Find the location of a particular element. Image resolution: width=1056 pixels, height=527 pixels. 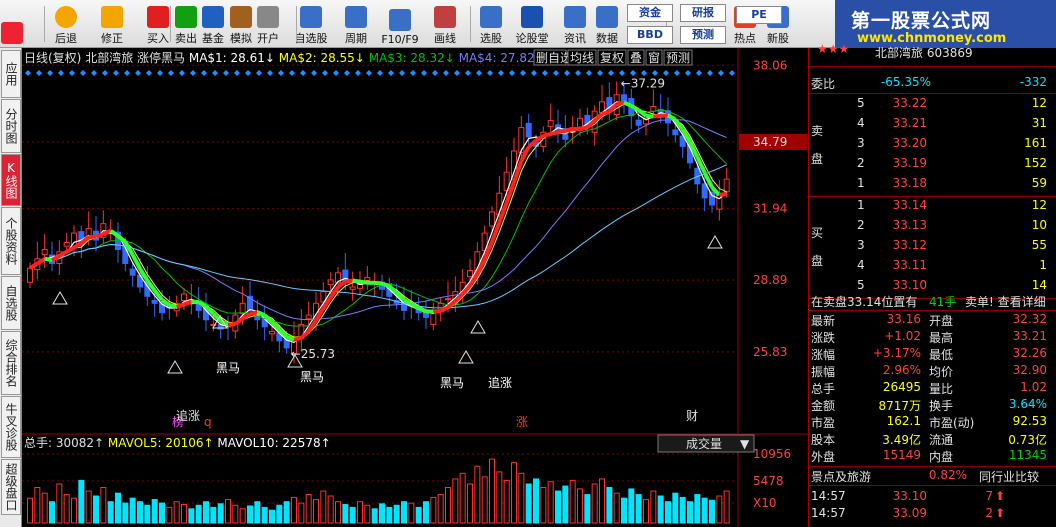

left-tab-4: 自选股 is located at coordinates (11, 303).